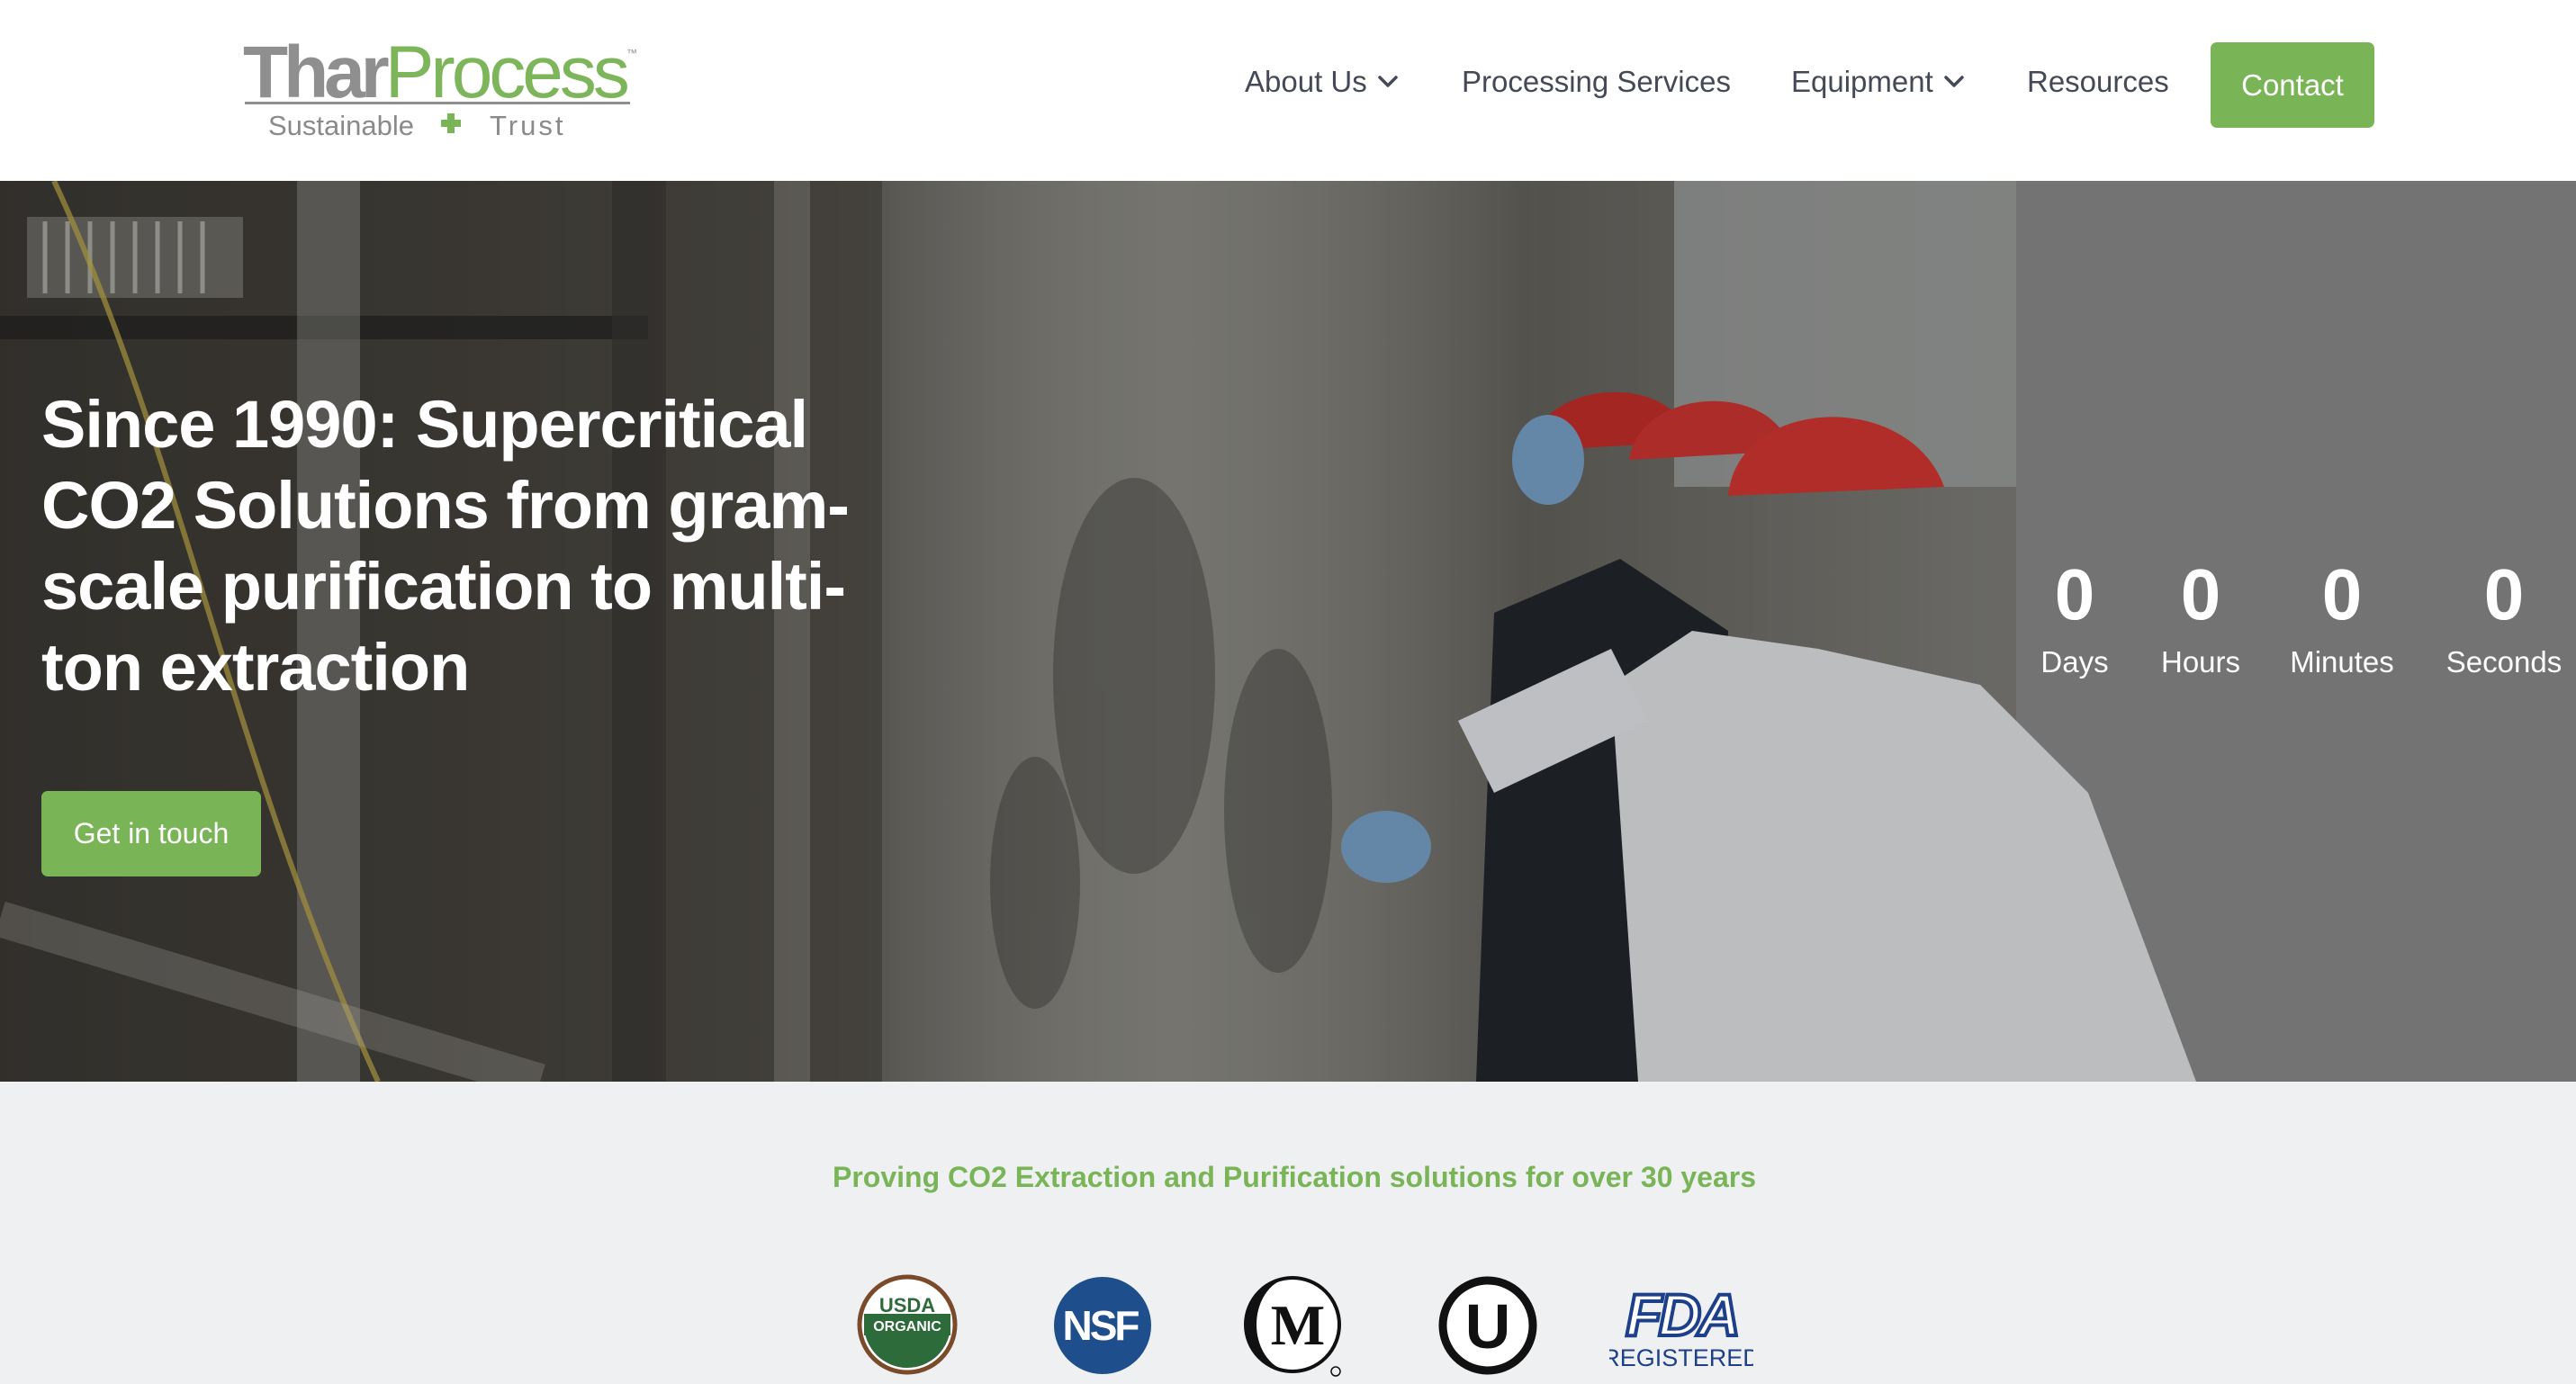 The height and width of the screenshot is (1384, 2576). I want to click on nsf-icon: NSF, so click(1102, 1326).